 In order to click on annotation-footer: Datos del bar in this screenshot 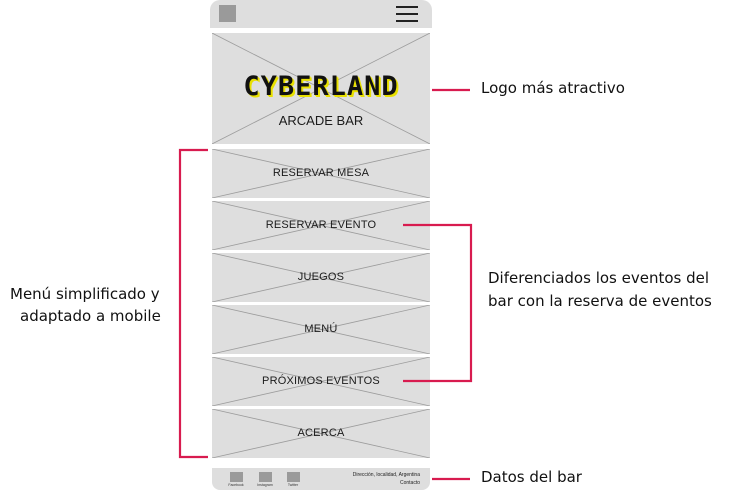, I will do `click(531, 477)`.